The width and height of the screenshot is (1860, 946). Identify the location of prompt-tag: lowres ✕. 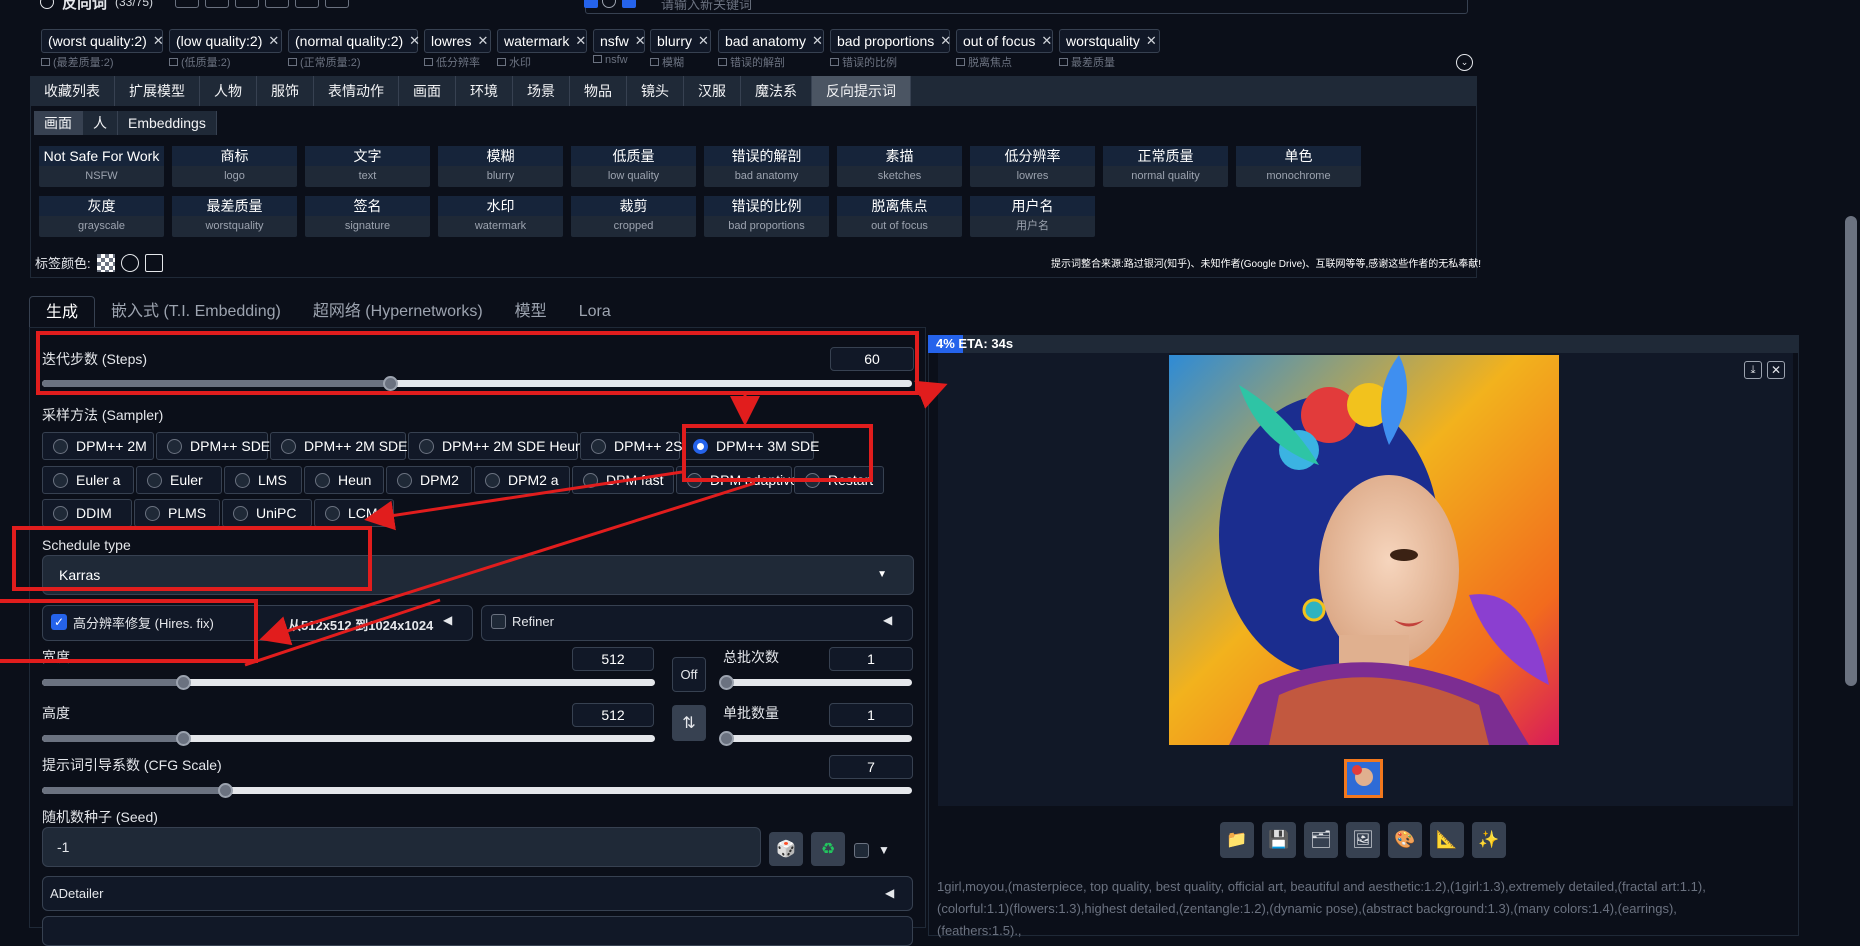
(457, 41).